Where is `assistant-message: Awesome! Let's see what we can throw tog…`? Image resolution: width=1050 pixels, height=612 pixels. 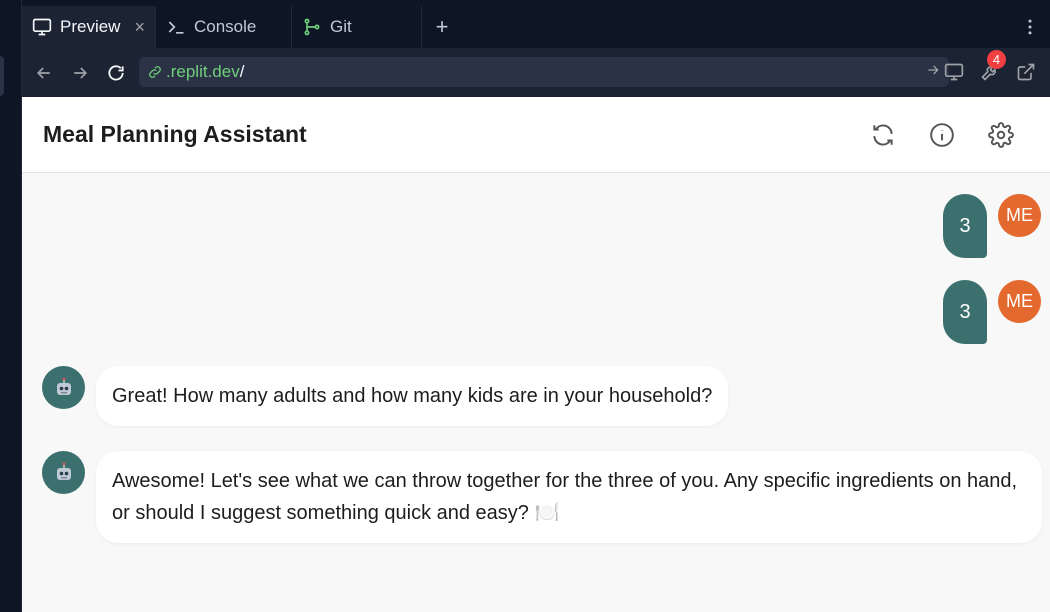
assistant-message: Awesome! Let's see what we can throw tog… is located at coordinates (542, 497).